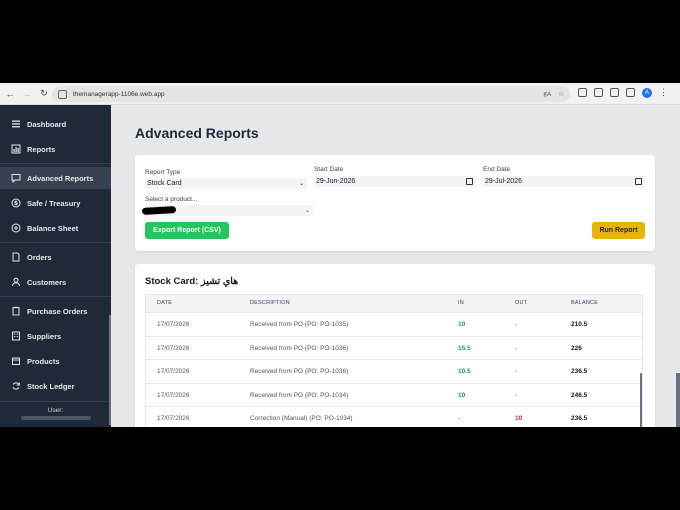 The height and width of the screenshot is (510, 680). What do you see at coordinates (663, 92) in the screenshot?
I see `browser-menu-icon: ⋮` at bounding box center [663, 92].